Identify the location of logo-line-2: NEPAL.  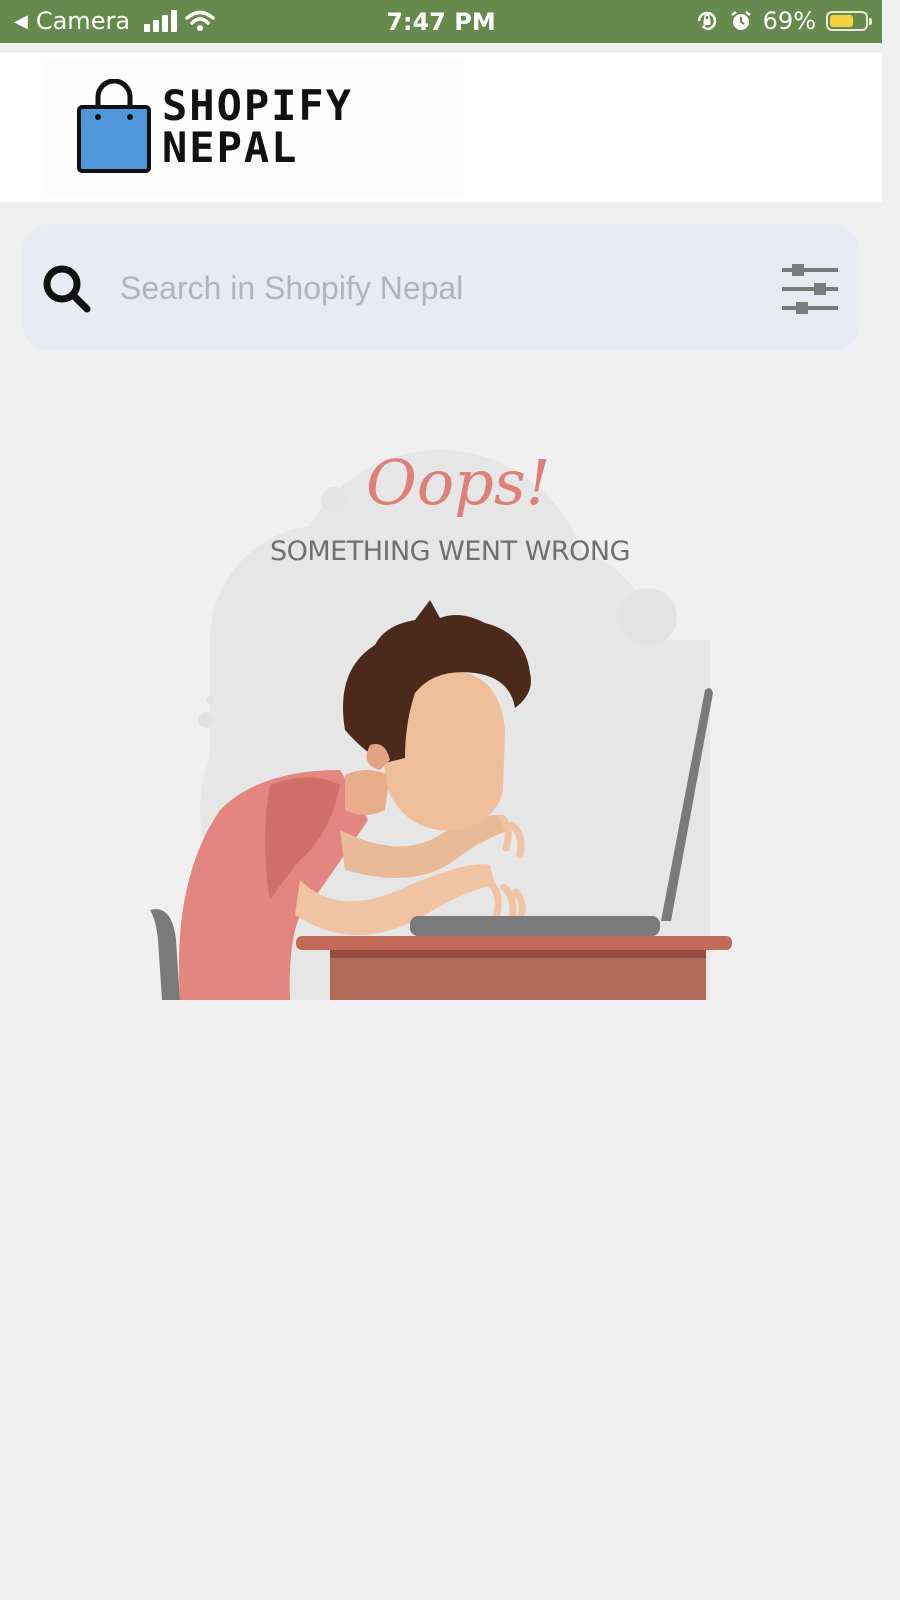
(230, 147).